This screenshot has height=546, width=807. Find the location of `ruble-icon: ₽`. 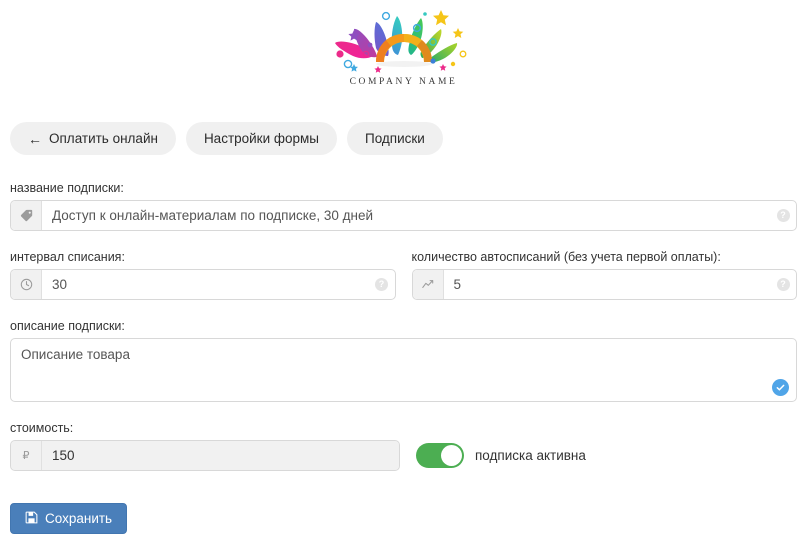

ruble-icon: ₽ is located at coordinates (26, 455).